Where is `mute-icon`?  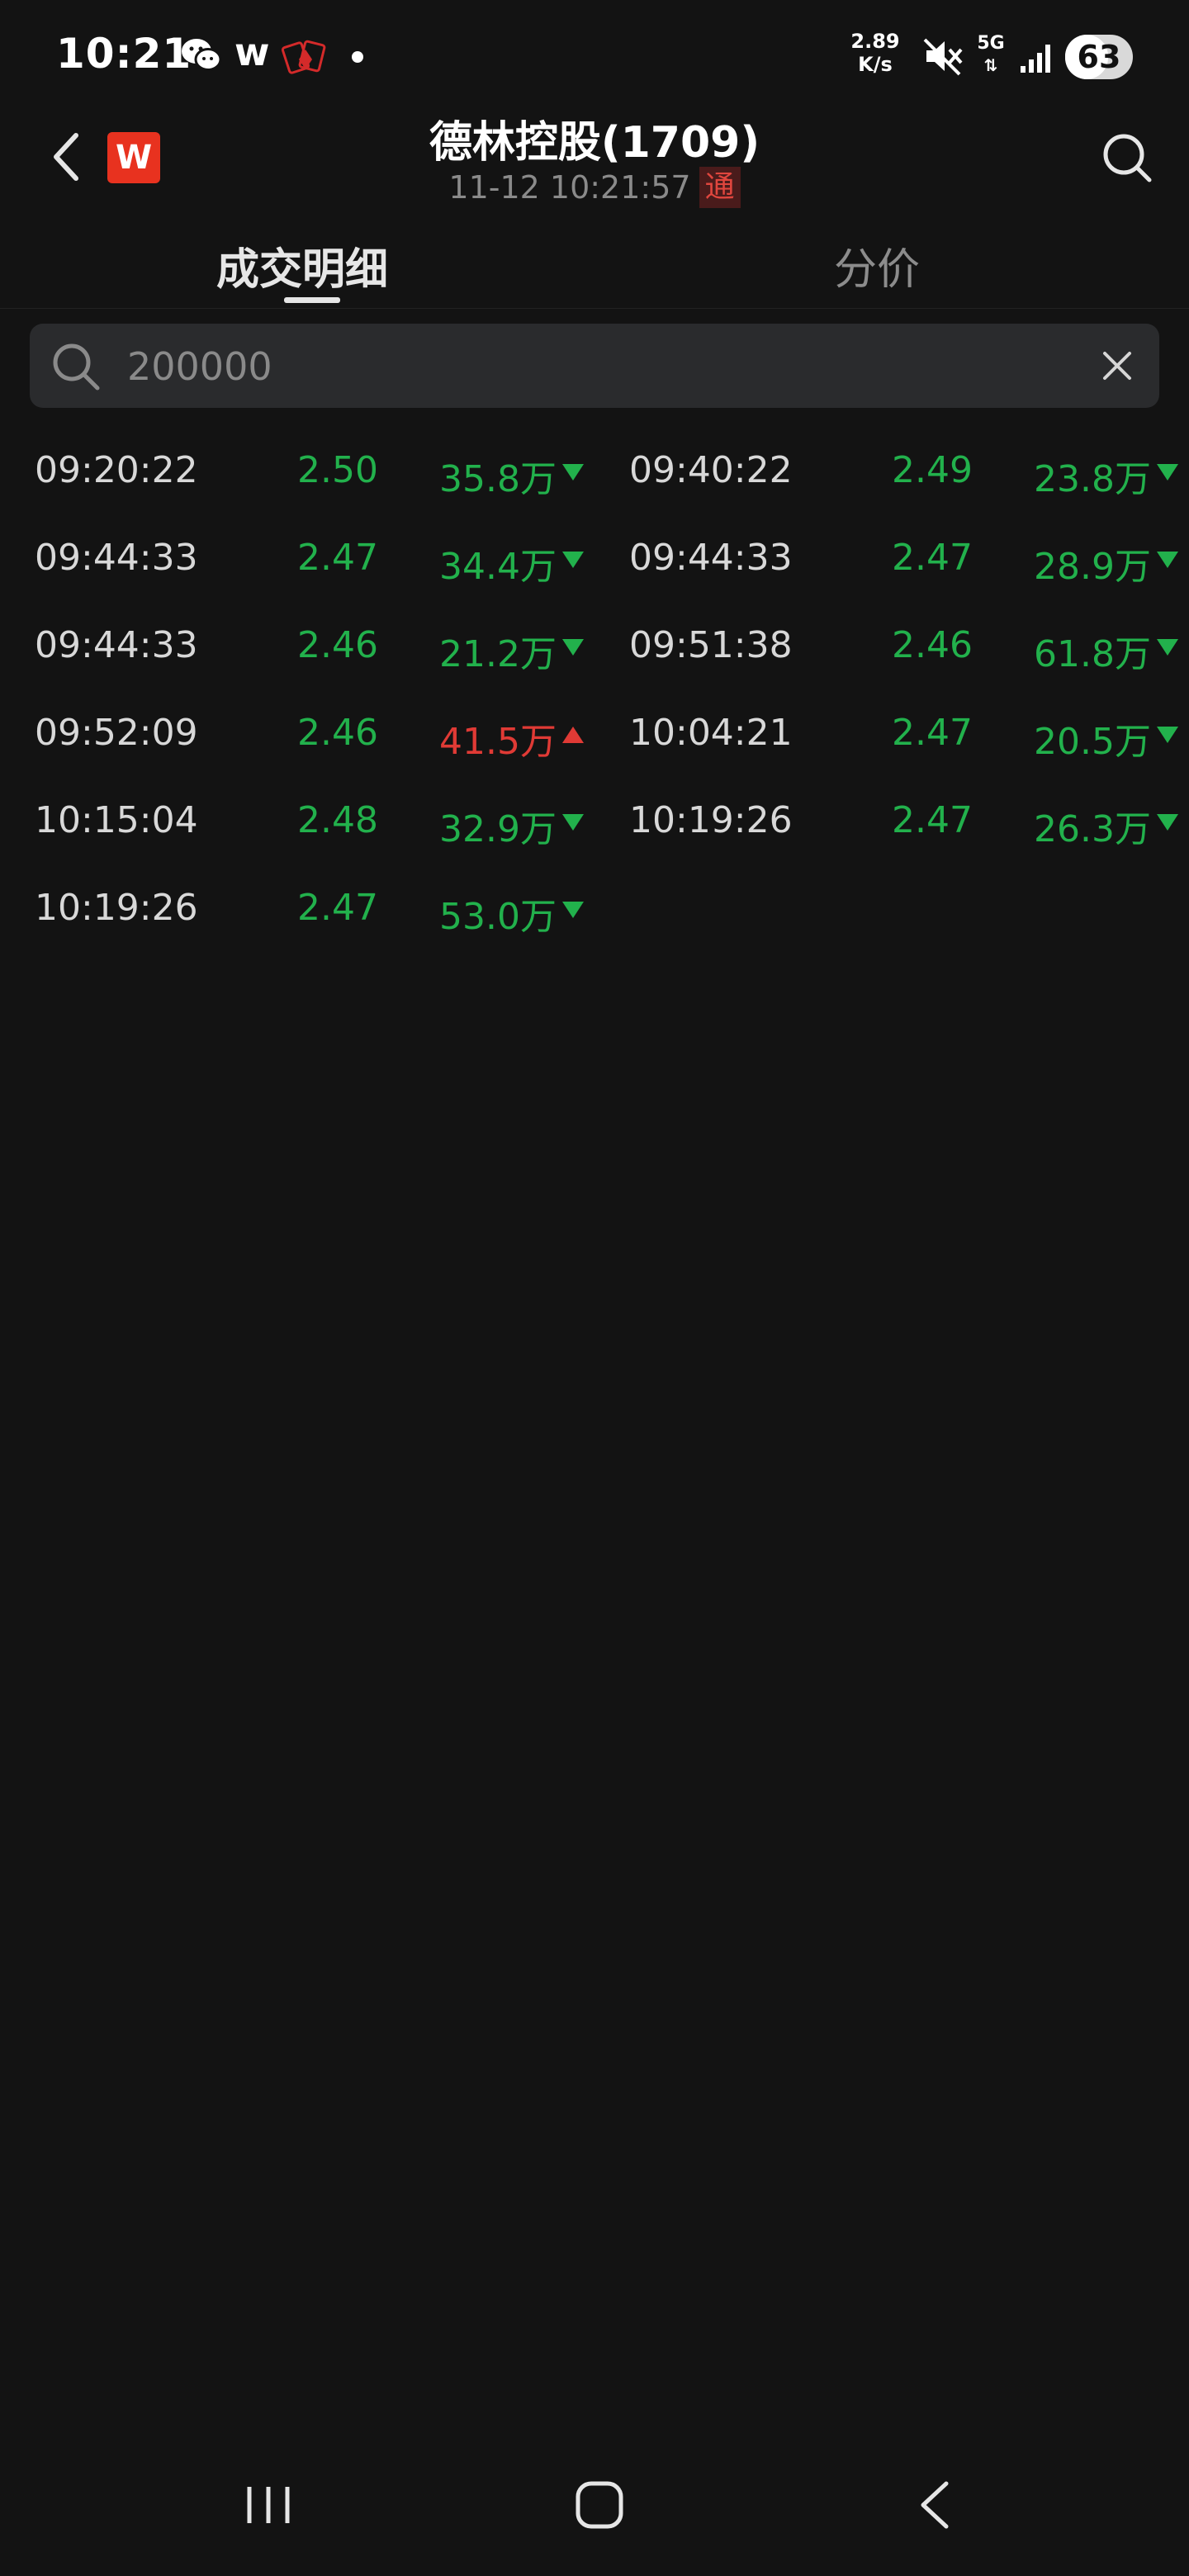
mute-icon is located at coordinates (943, 57).